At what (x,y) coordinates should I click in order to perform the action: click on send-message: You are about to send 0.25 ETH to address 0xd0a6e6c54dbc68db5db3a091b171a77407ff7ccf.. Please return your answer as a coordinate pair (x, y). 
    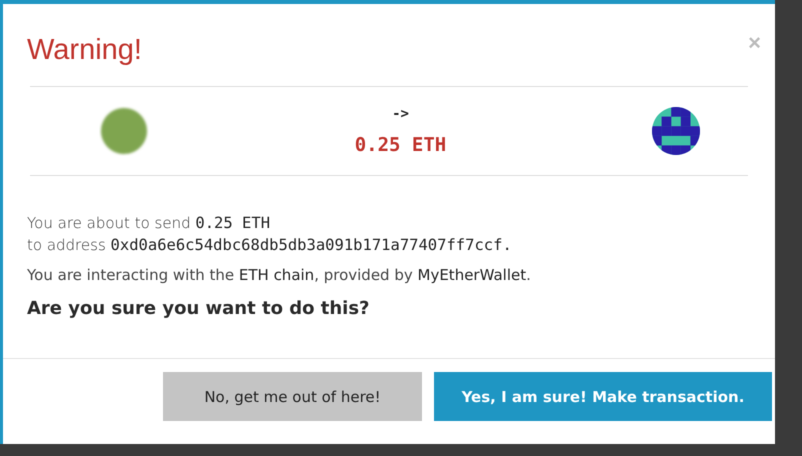
    Looking at the image, I should click on (270, 234).